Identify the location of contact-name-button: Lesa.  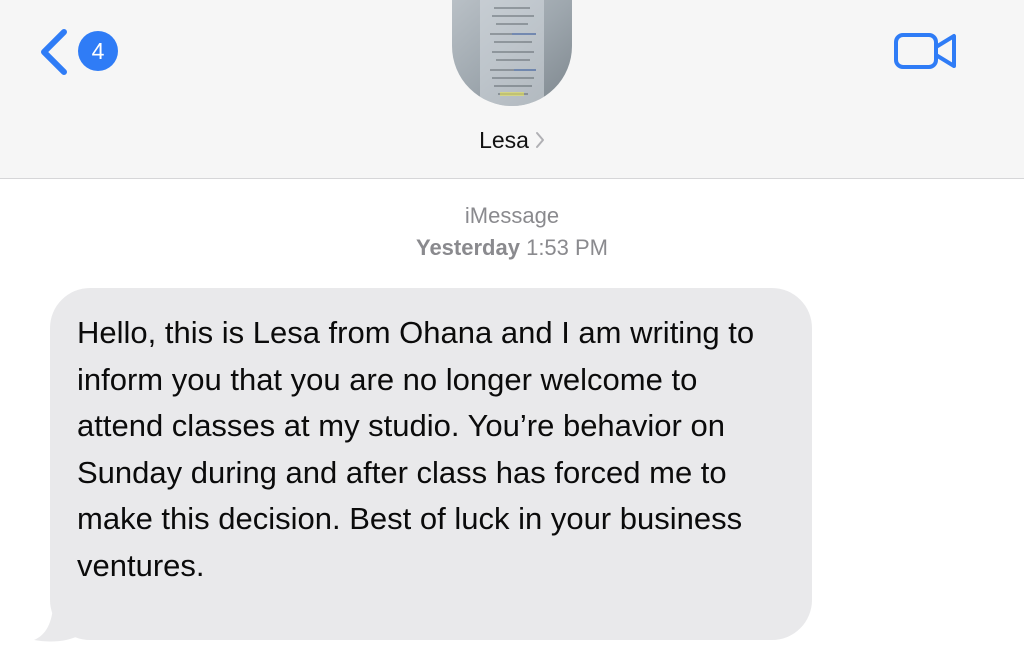
(512, 140).